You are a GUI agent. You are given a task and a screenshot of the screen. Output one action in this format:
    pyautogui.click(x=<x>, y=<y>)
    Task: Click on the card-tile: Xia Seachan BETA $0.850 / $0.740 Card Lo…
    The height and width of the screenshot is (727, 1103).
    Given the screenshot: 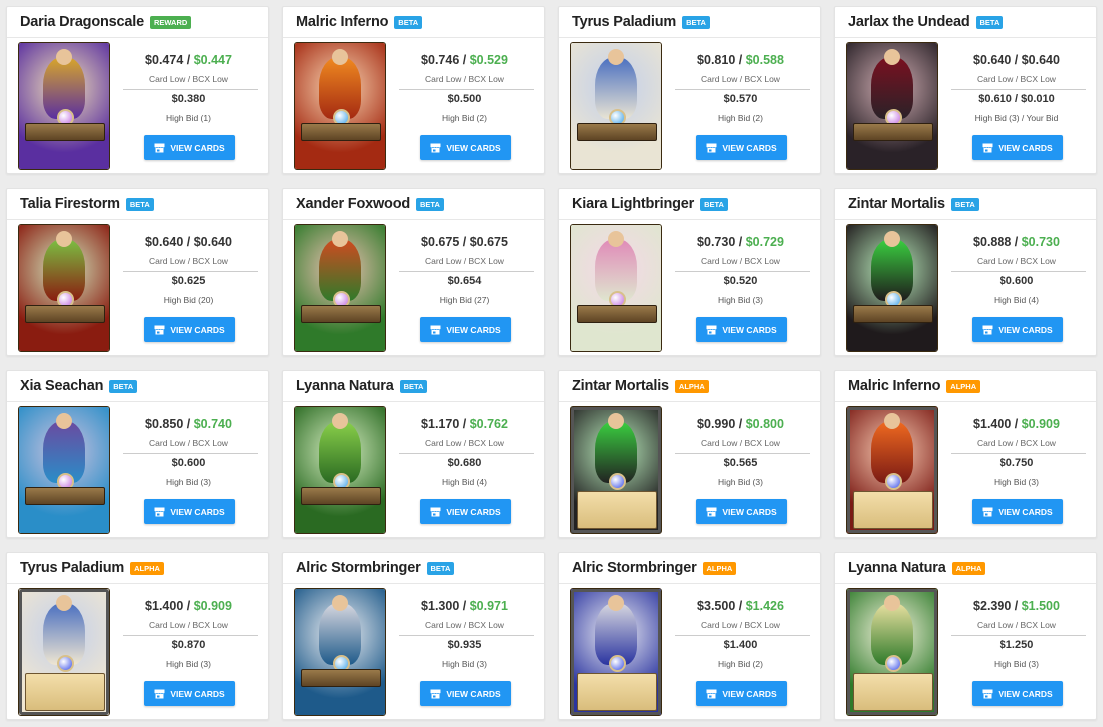 What is the action you would take?
    pyautogui.click(x=137, y=454)
    